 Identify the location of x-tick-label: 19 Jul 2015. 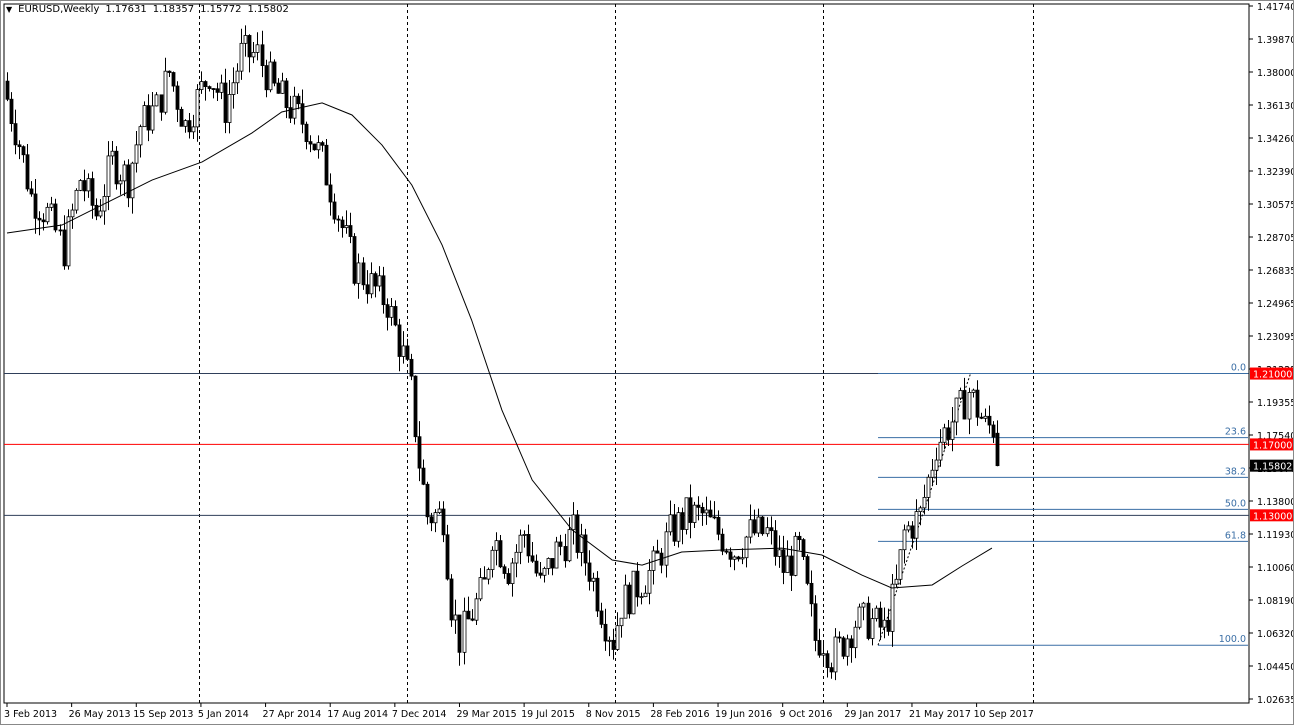
(548, 714).